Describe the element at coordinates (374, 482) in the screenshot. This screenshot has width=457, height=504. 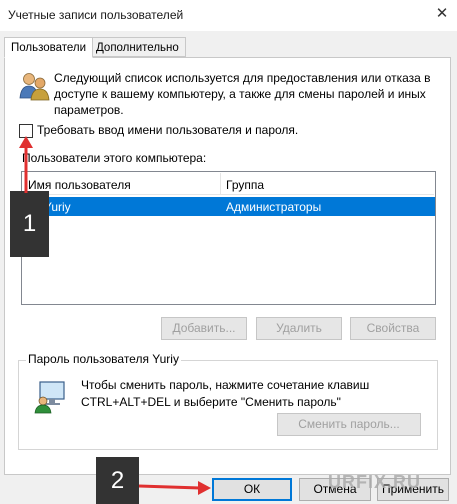
I see `watermark: URFIX.RU` at that location.